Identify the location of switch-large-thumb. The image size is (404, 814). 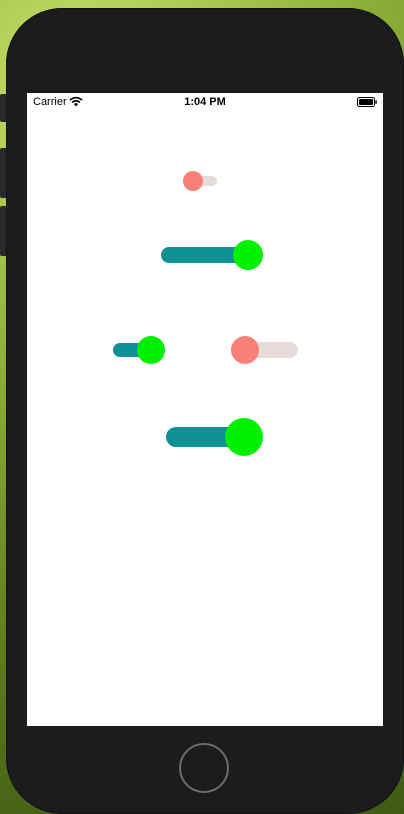
(244, 437).